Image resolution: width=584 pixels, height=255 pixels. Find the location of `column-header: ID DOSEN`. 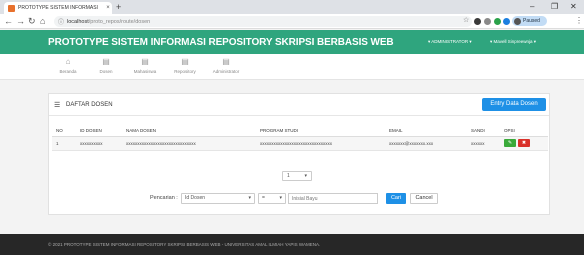

column-header: ID DOSEN is located at coordinates (99, 131).